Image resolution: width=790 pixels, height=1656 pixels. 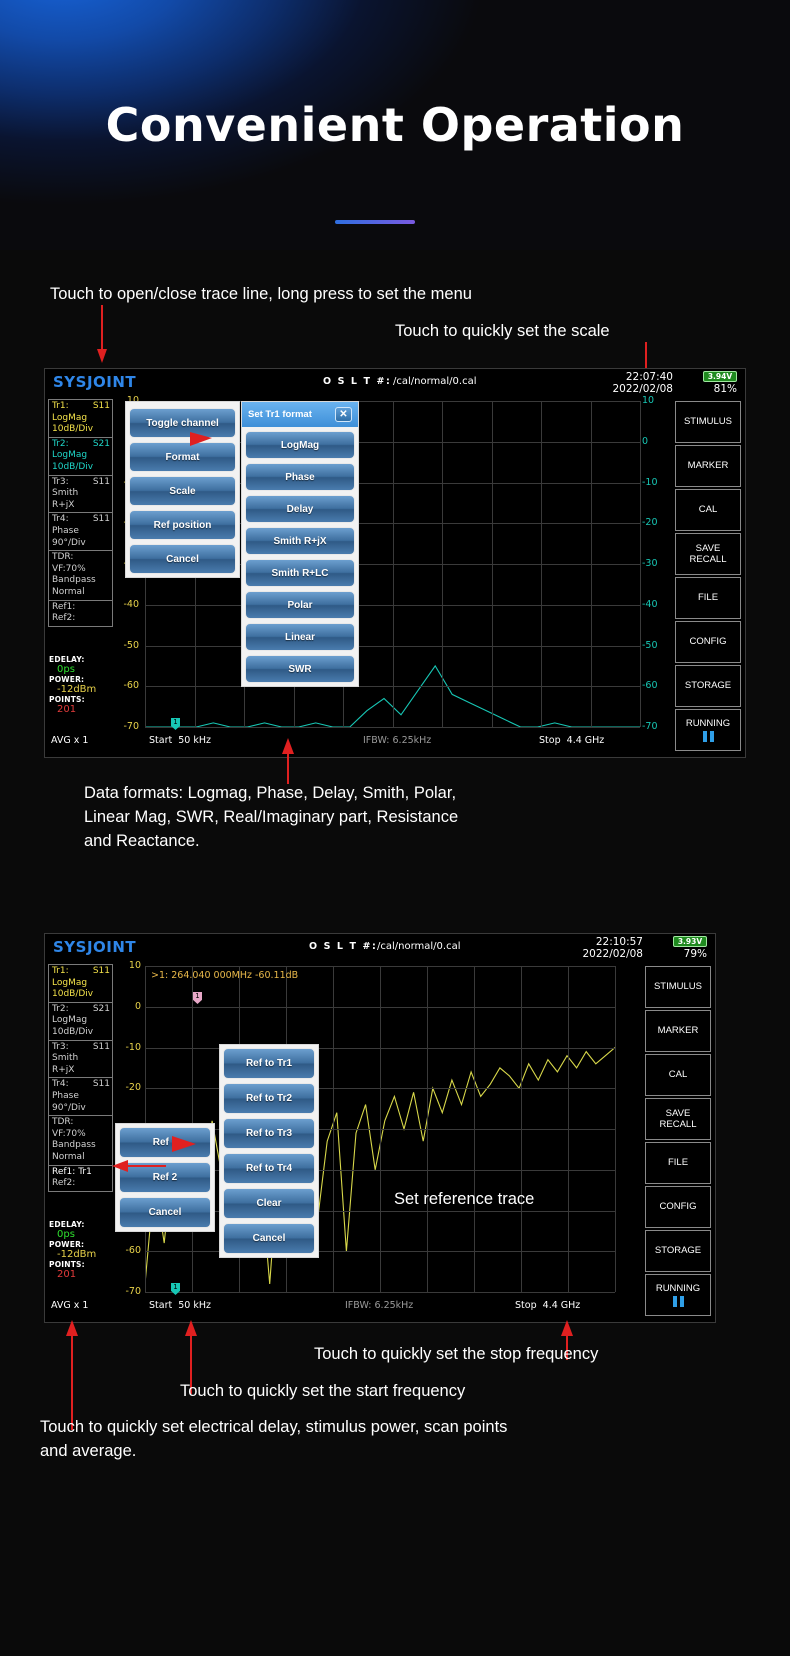 I want to click on format-option-linear: Linear, so click(x=300, y=637).